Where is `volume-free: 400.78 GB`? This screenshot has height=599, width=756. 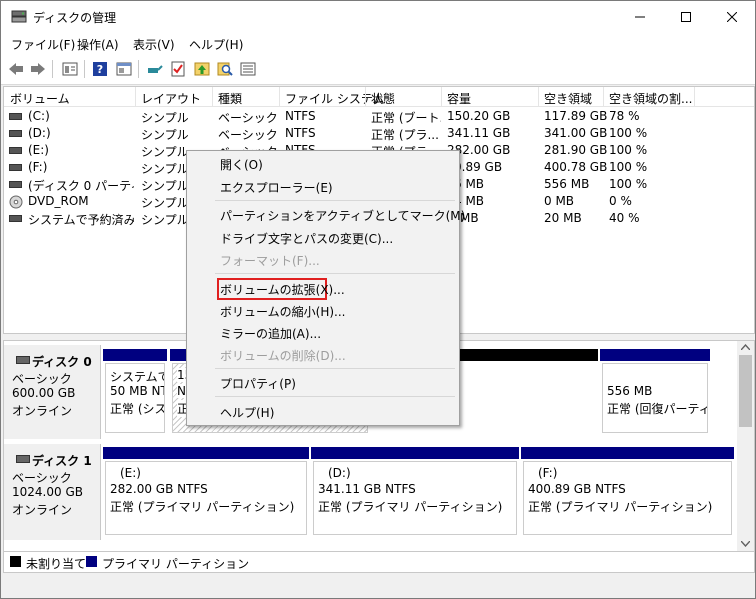
volume-free: 400.78 GB is located at coordinates (576, 167).